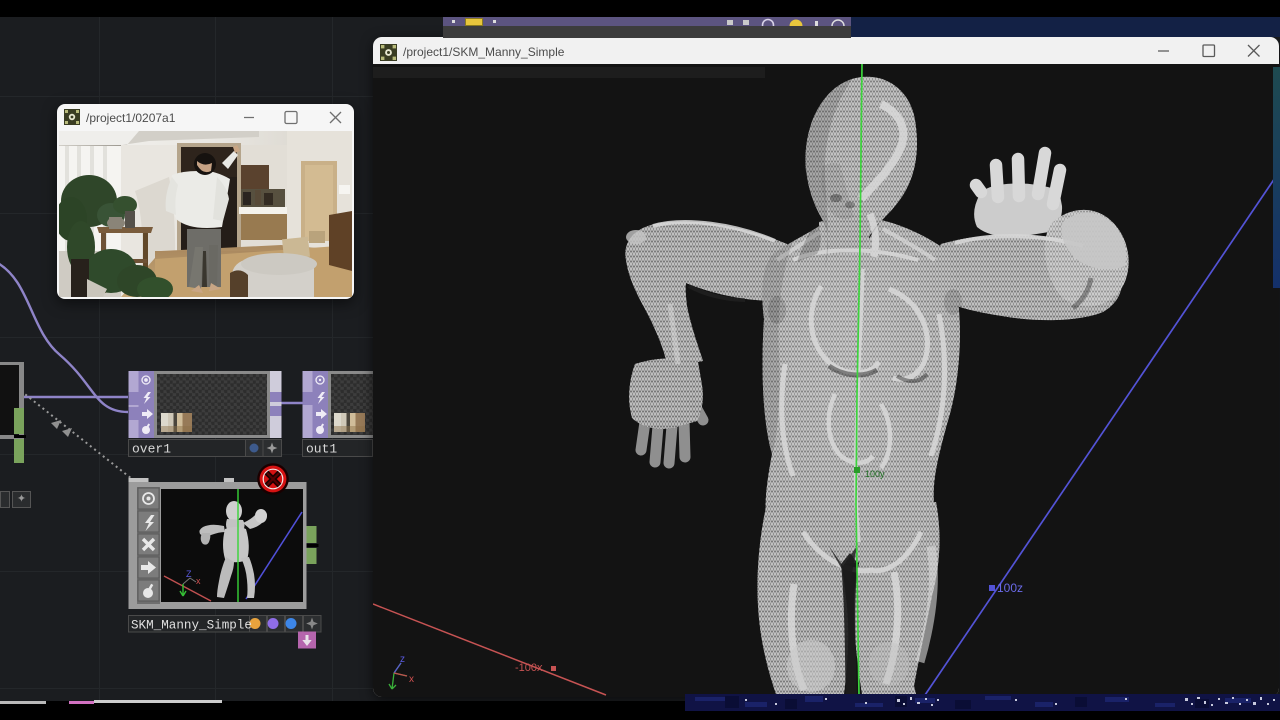  What do you see at coordinates (529, 668) in the screenshot?
I see `svg-text: -100x` at bounding box center [529, 668].